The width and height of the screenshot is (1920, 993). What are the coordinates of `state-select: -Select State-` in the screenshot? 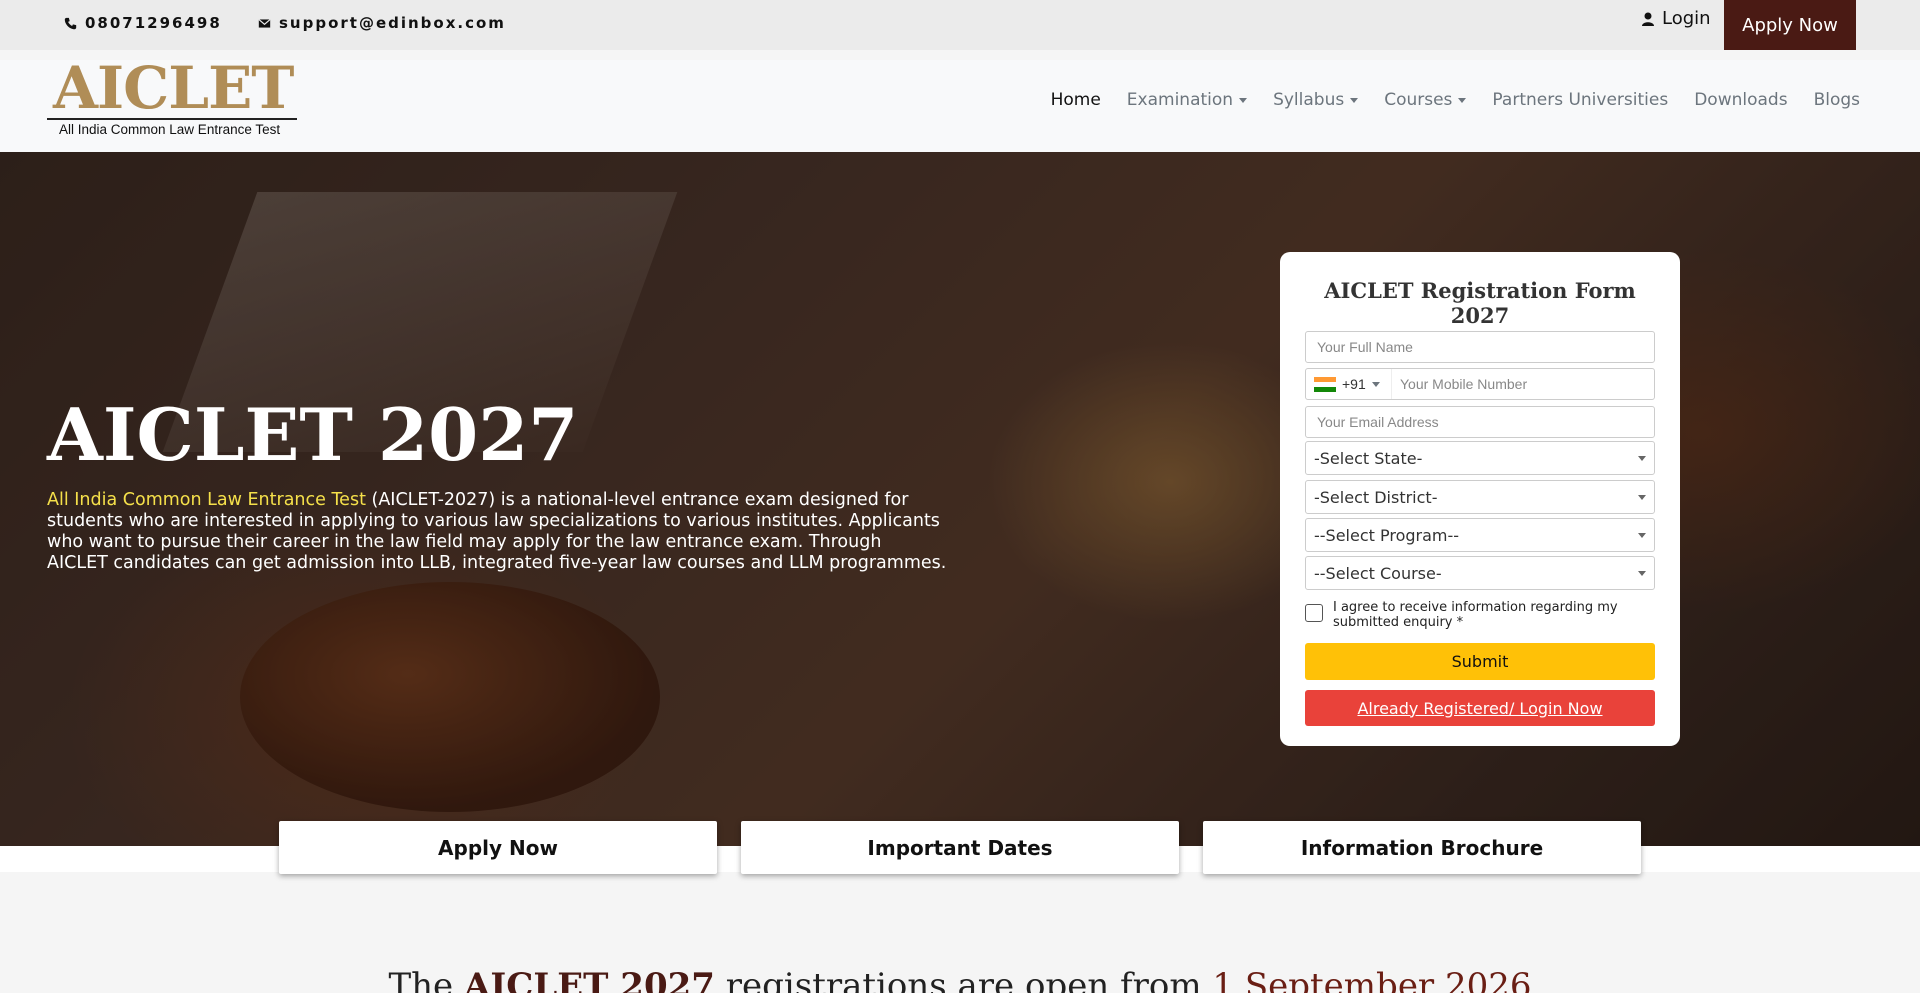 It's located at (1480, 458).